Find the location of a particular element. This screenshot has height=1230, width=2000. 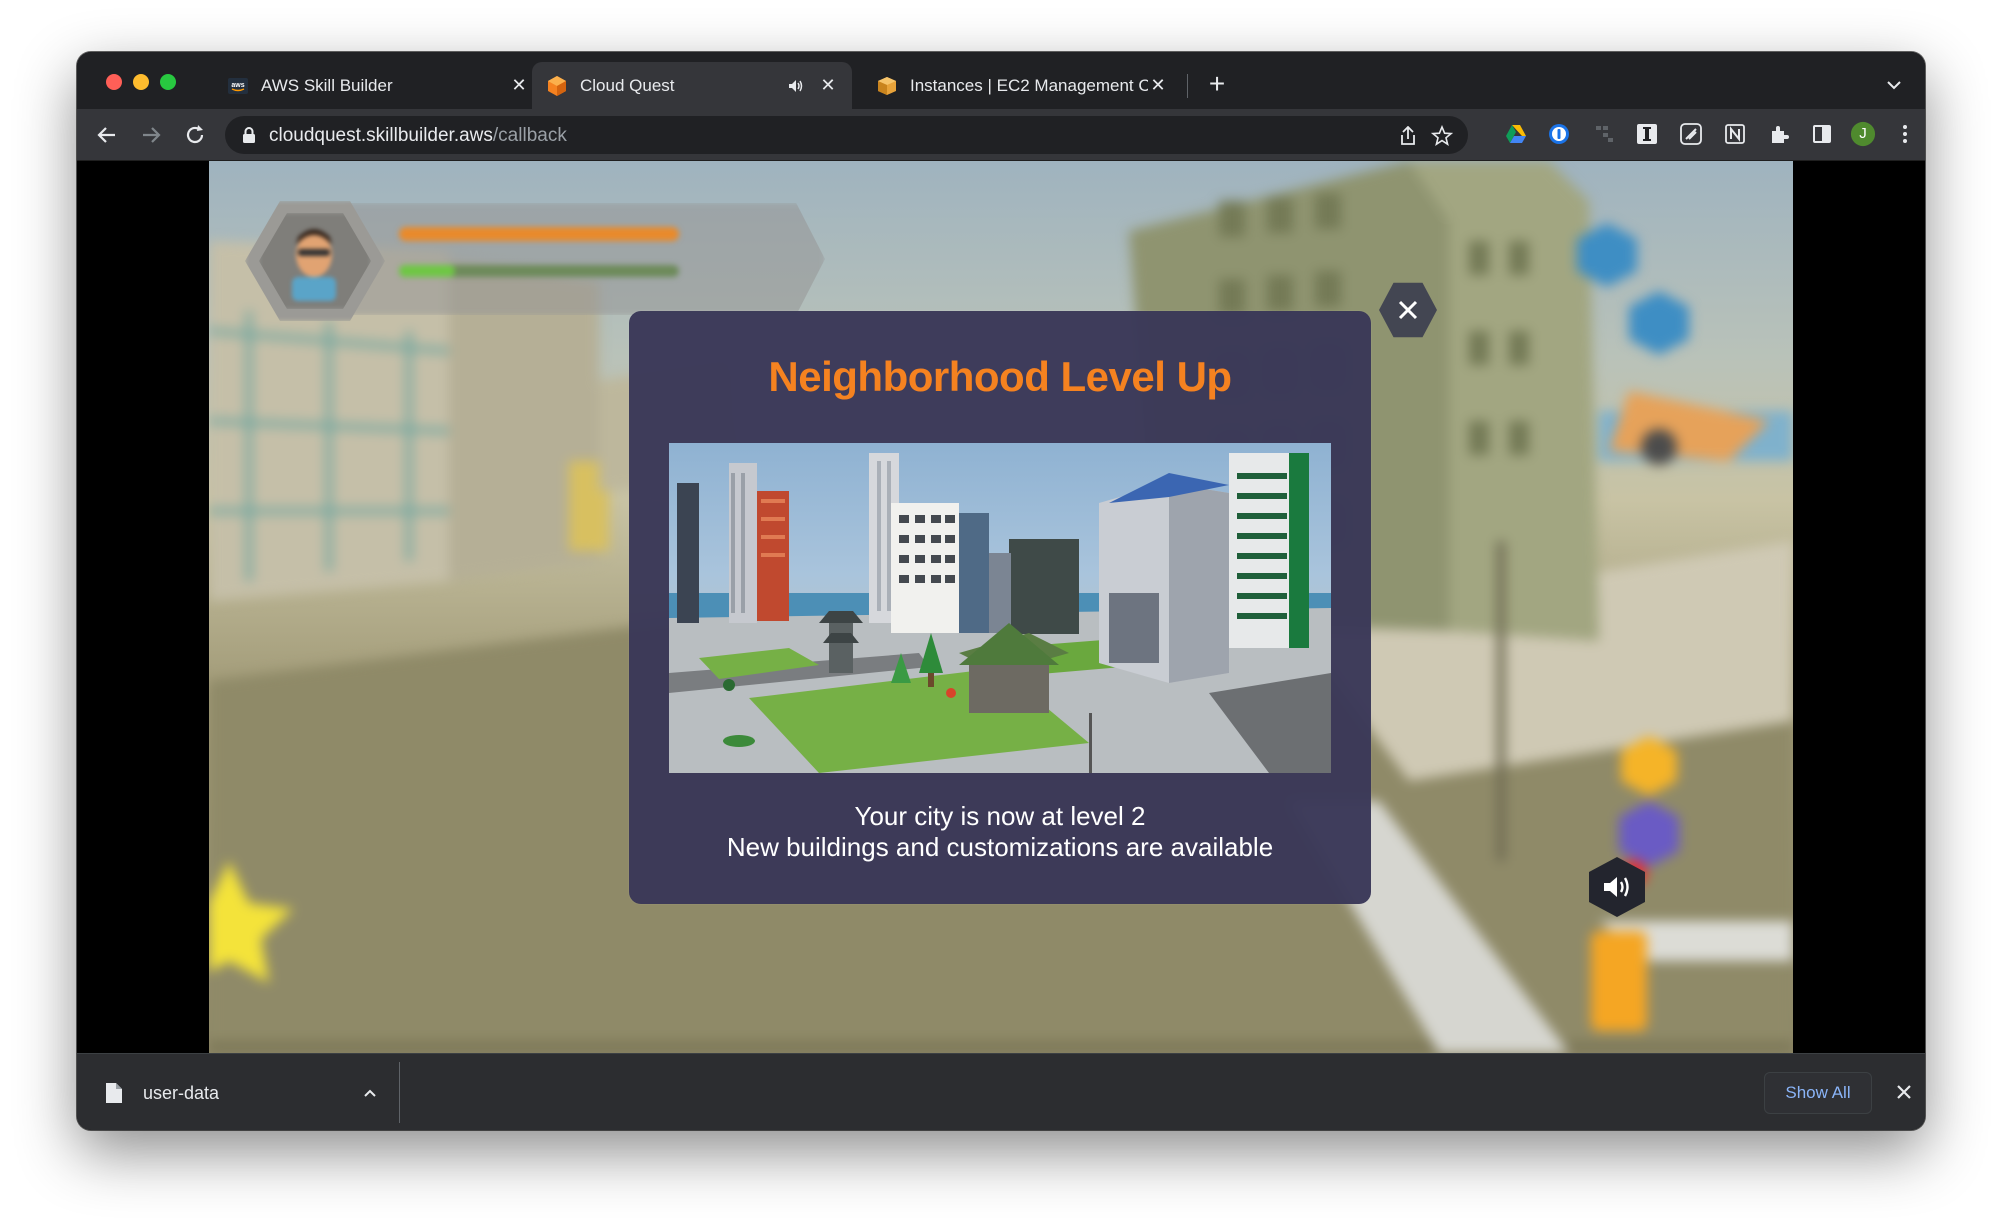

reload-icon is located at coordinates (195, 134).